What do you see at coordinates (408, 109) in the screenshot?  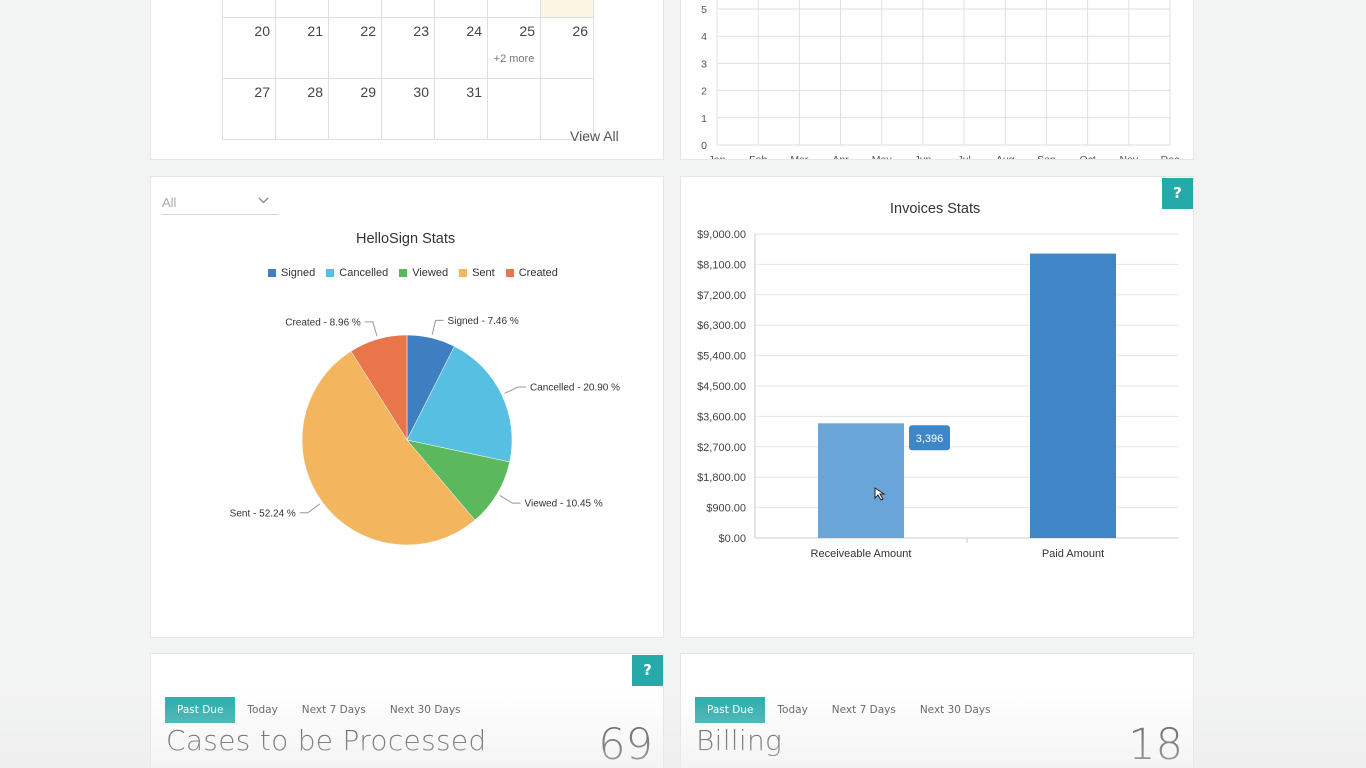 I see `calendar-day: 30` at bounding box center [408, 109].